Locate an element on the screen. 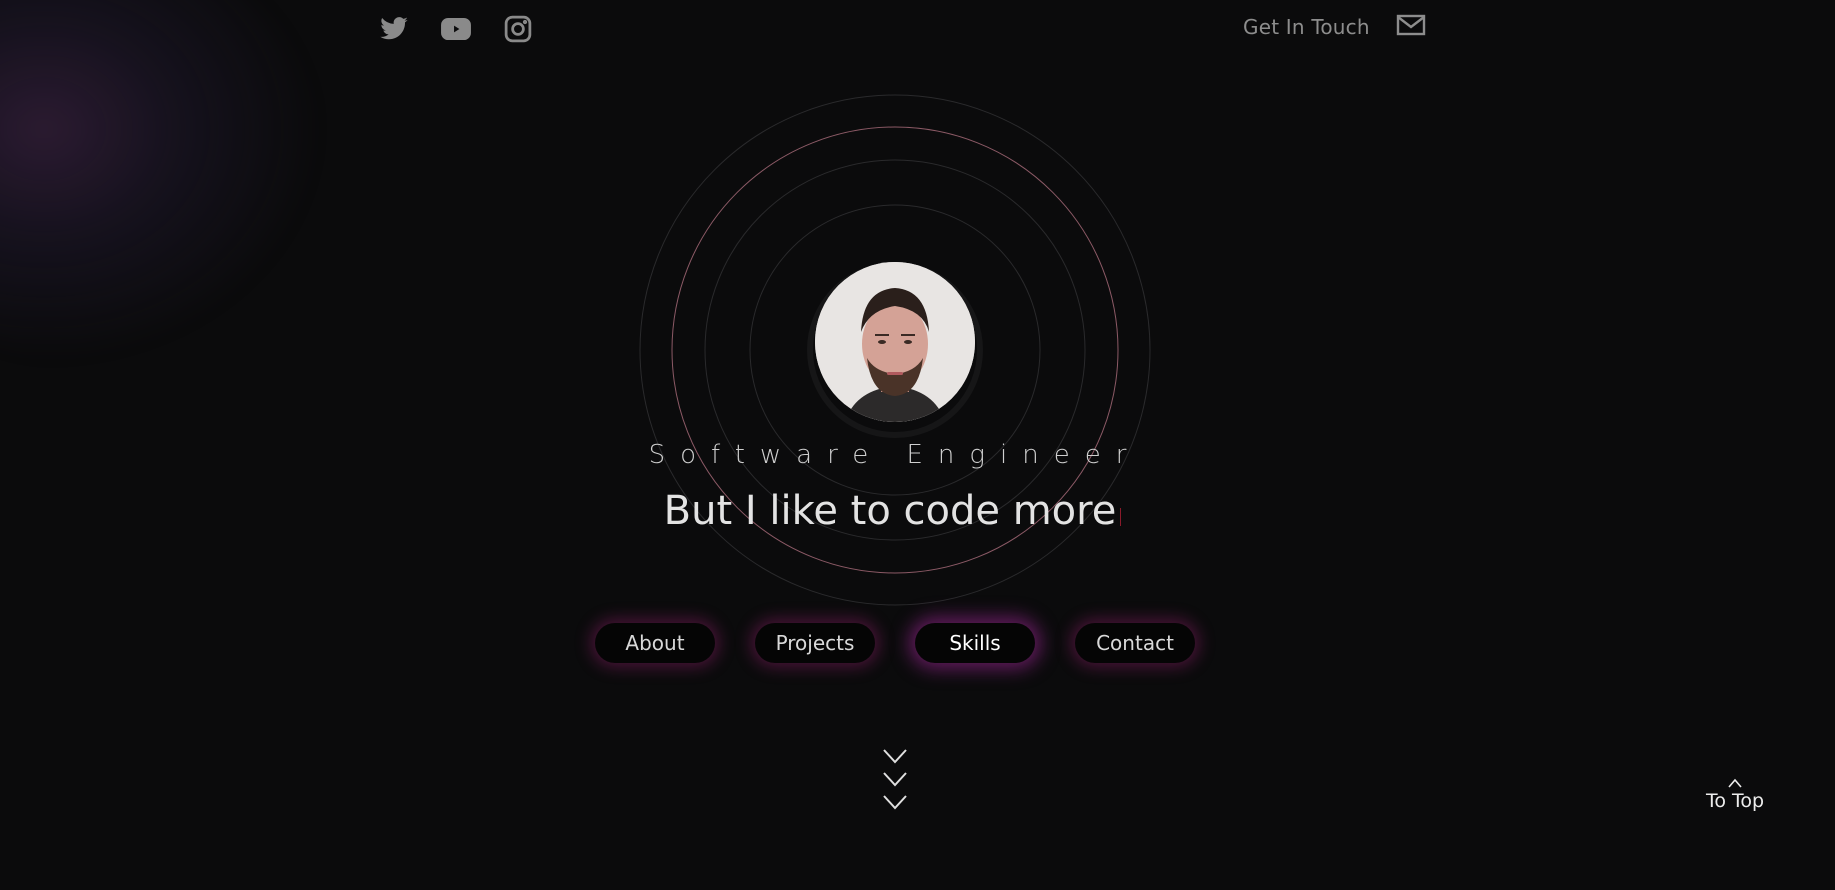  to-top-button: To Top is located at coordinates (1735, 795).